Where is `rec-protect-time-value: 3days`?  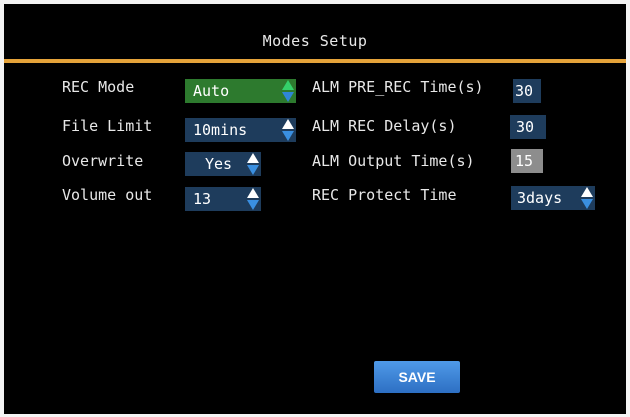
rec-protect-time-value: 3days is located at coordinates (540, 198).